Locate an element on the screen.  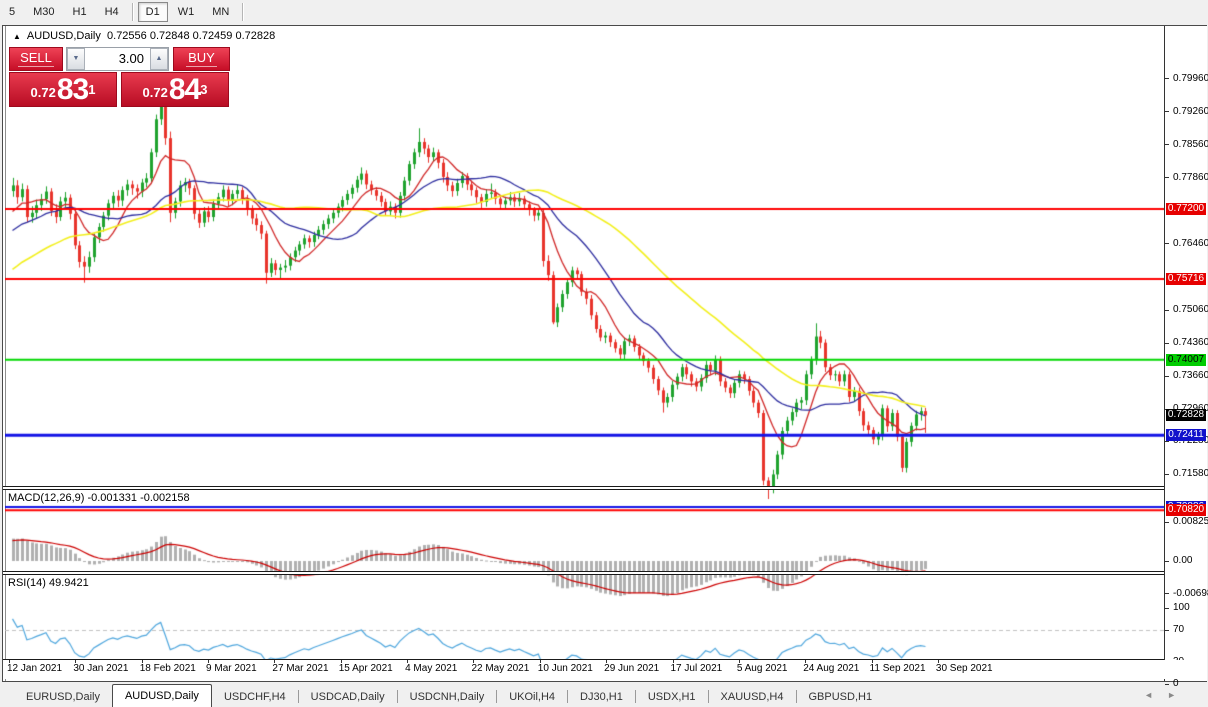
tab-xauusd-h4: XAUUSD,H4 is located at coordinates (752, 697).